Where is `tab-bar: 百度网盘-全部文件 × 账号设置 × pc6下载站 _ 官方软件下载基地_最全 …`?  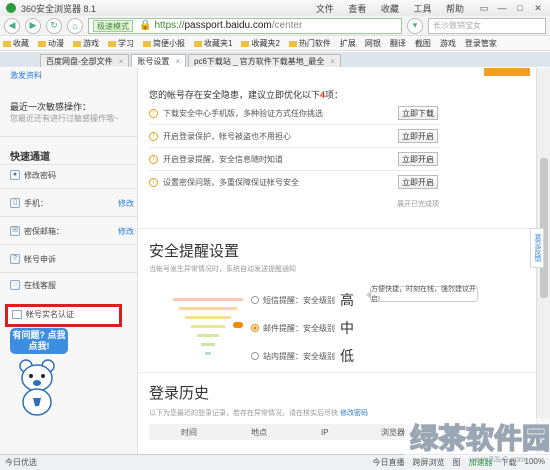
tab-bar: 百度网盘-全部文件 × 账号设置 × pc6下载站 _ 官方软件下载基地_最全 … is located at coordinates (275, 59).